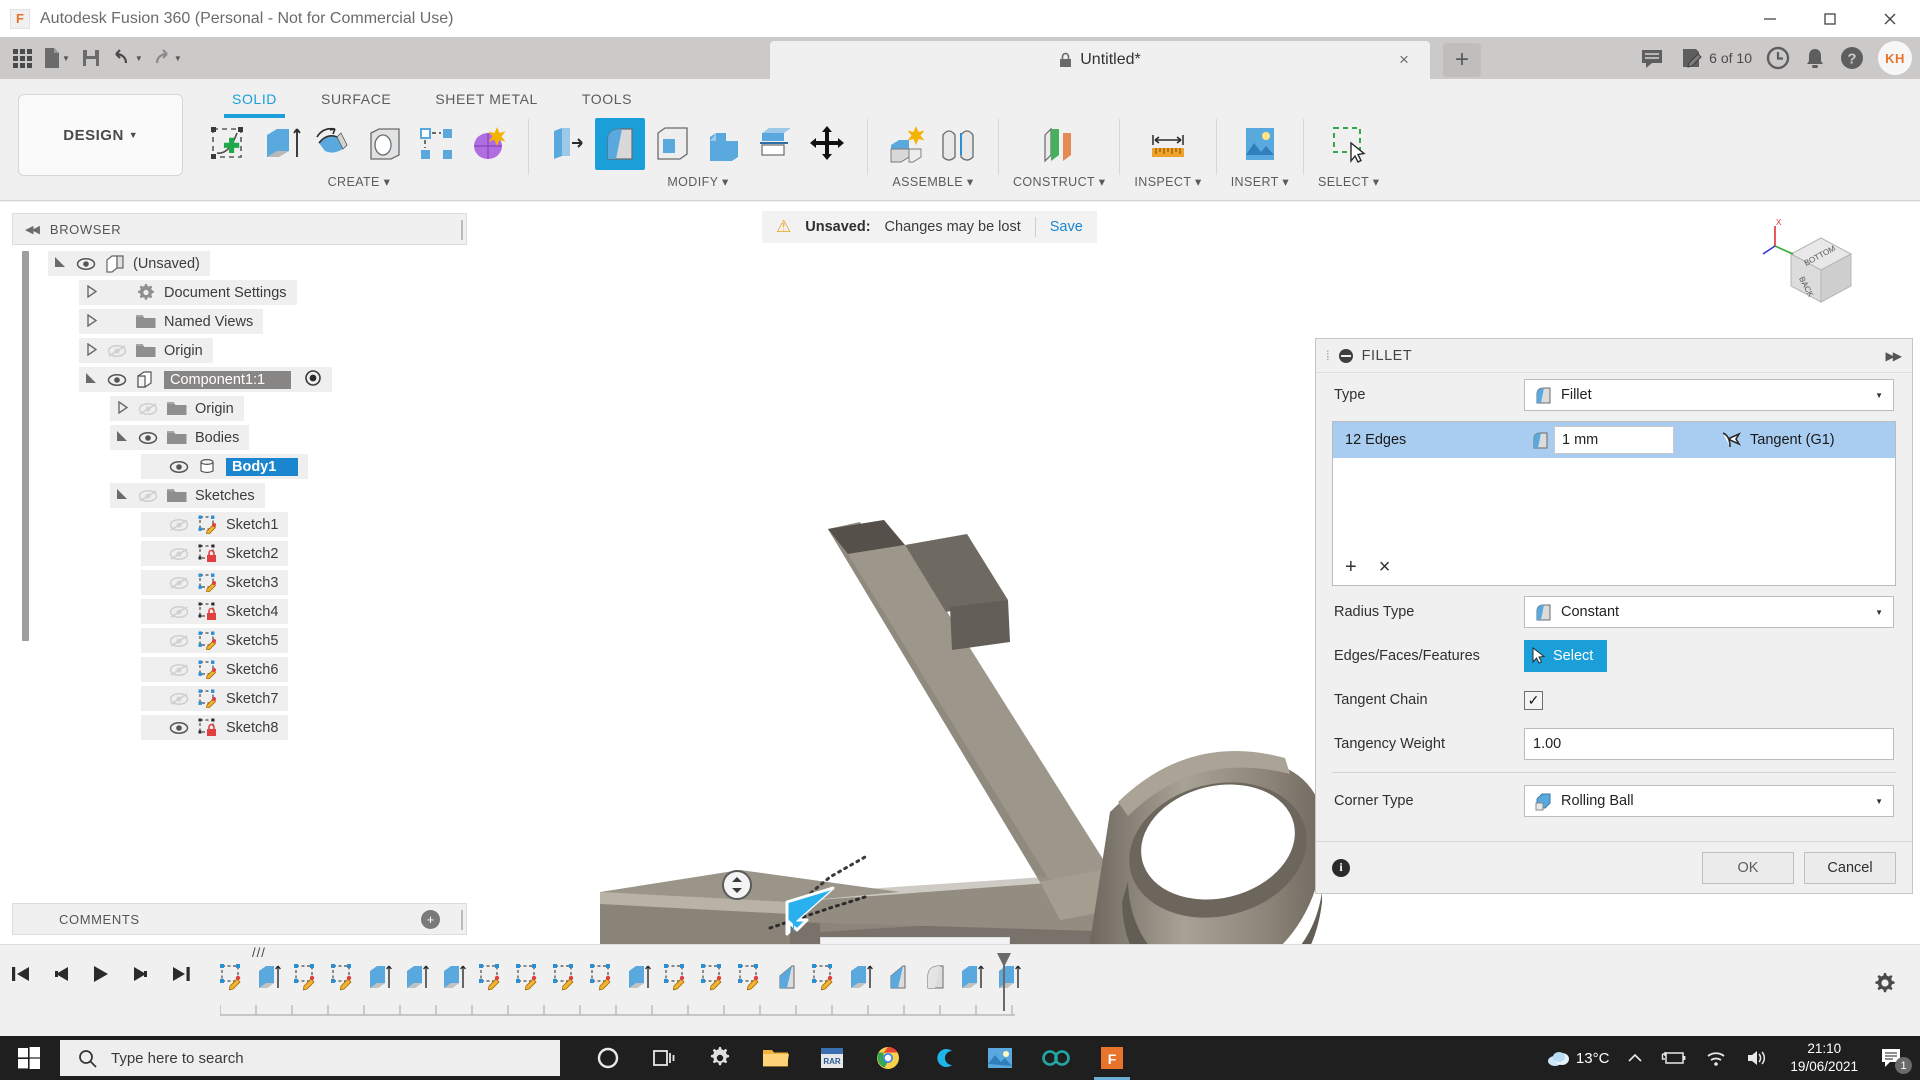 Image resolution: width=1920 pixels, height=1080 pixels. Describe the element at coordinates (22, 58) in the screenshot. I see `show-data-panel-button` at that location.